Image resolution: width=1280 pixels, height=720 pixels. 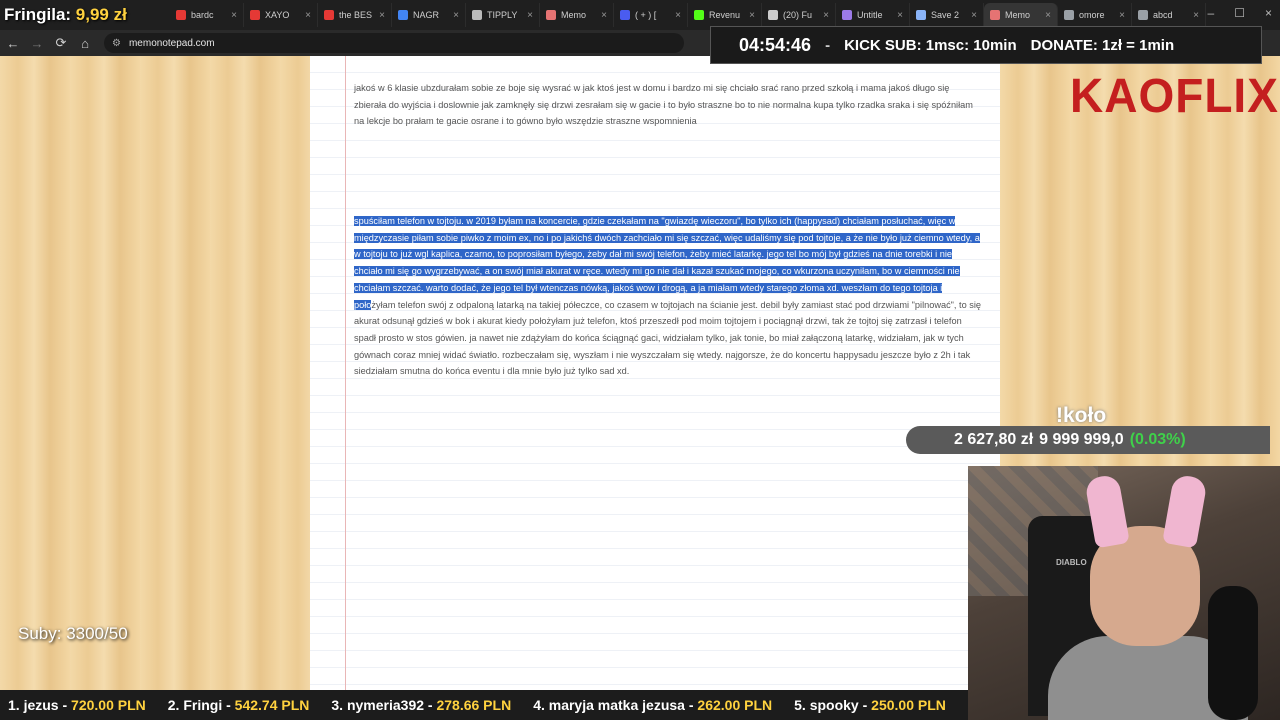 I want to click on address-bar: ⚙ memonotepad.com, so click(x=394, y=43).